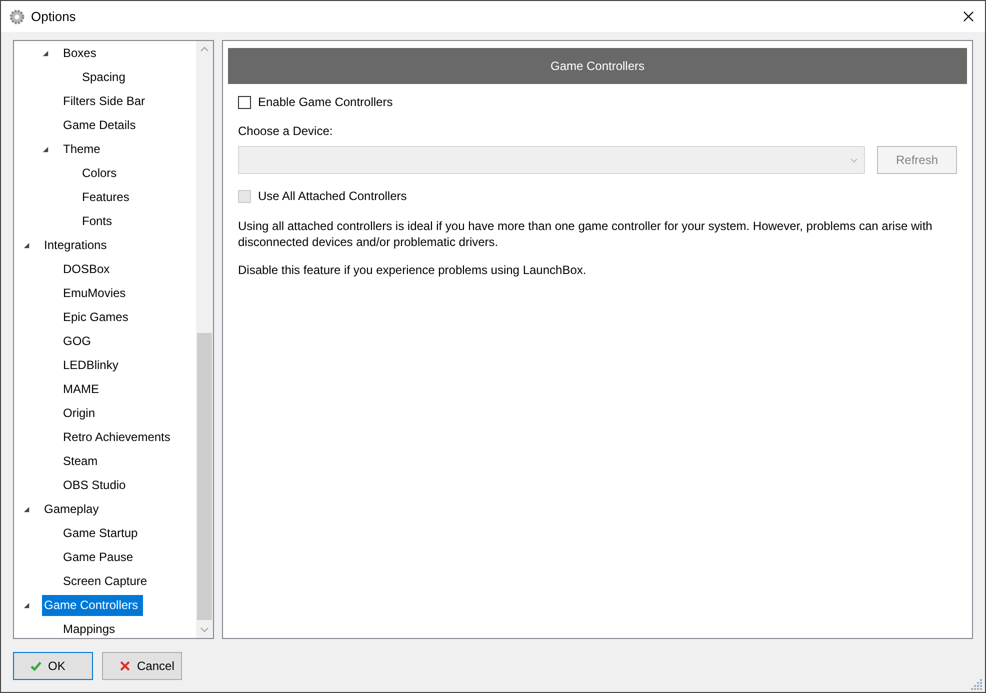  What do you see at coordinates (82, 389) in the screenshot?
I see `tree-item: MAME` at bounding box center [82, 389].